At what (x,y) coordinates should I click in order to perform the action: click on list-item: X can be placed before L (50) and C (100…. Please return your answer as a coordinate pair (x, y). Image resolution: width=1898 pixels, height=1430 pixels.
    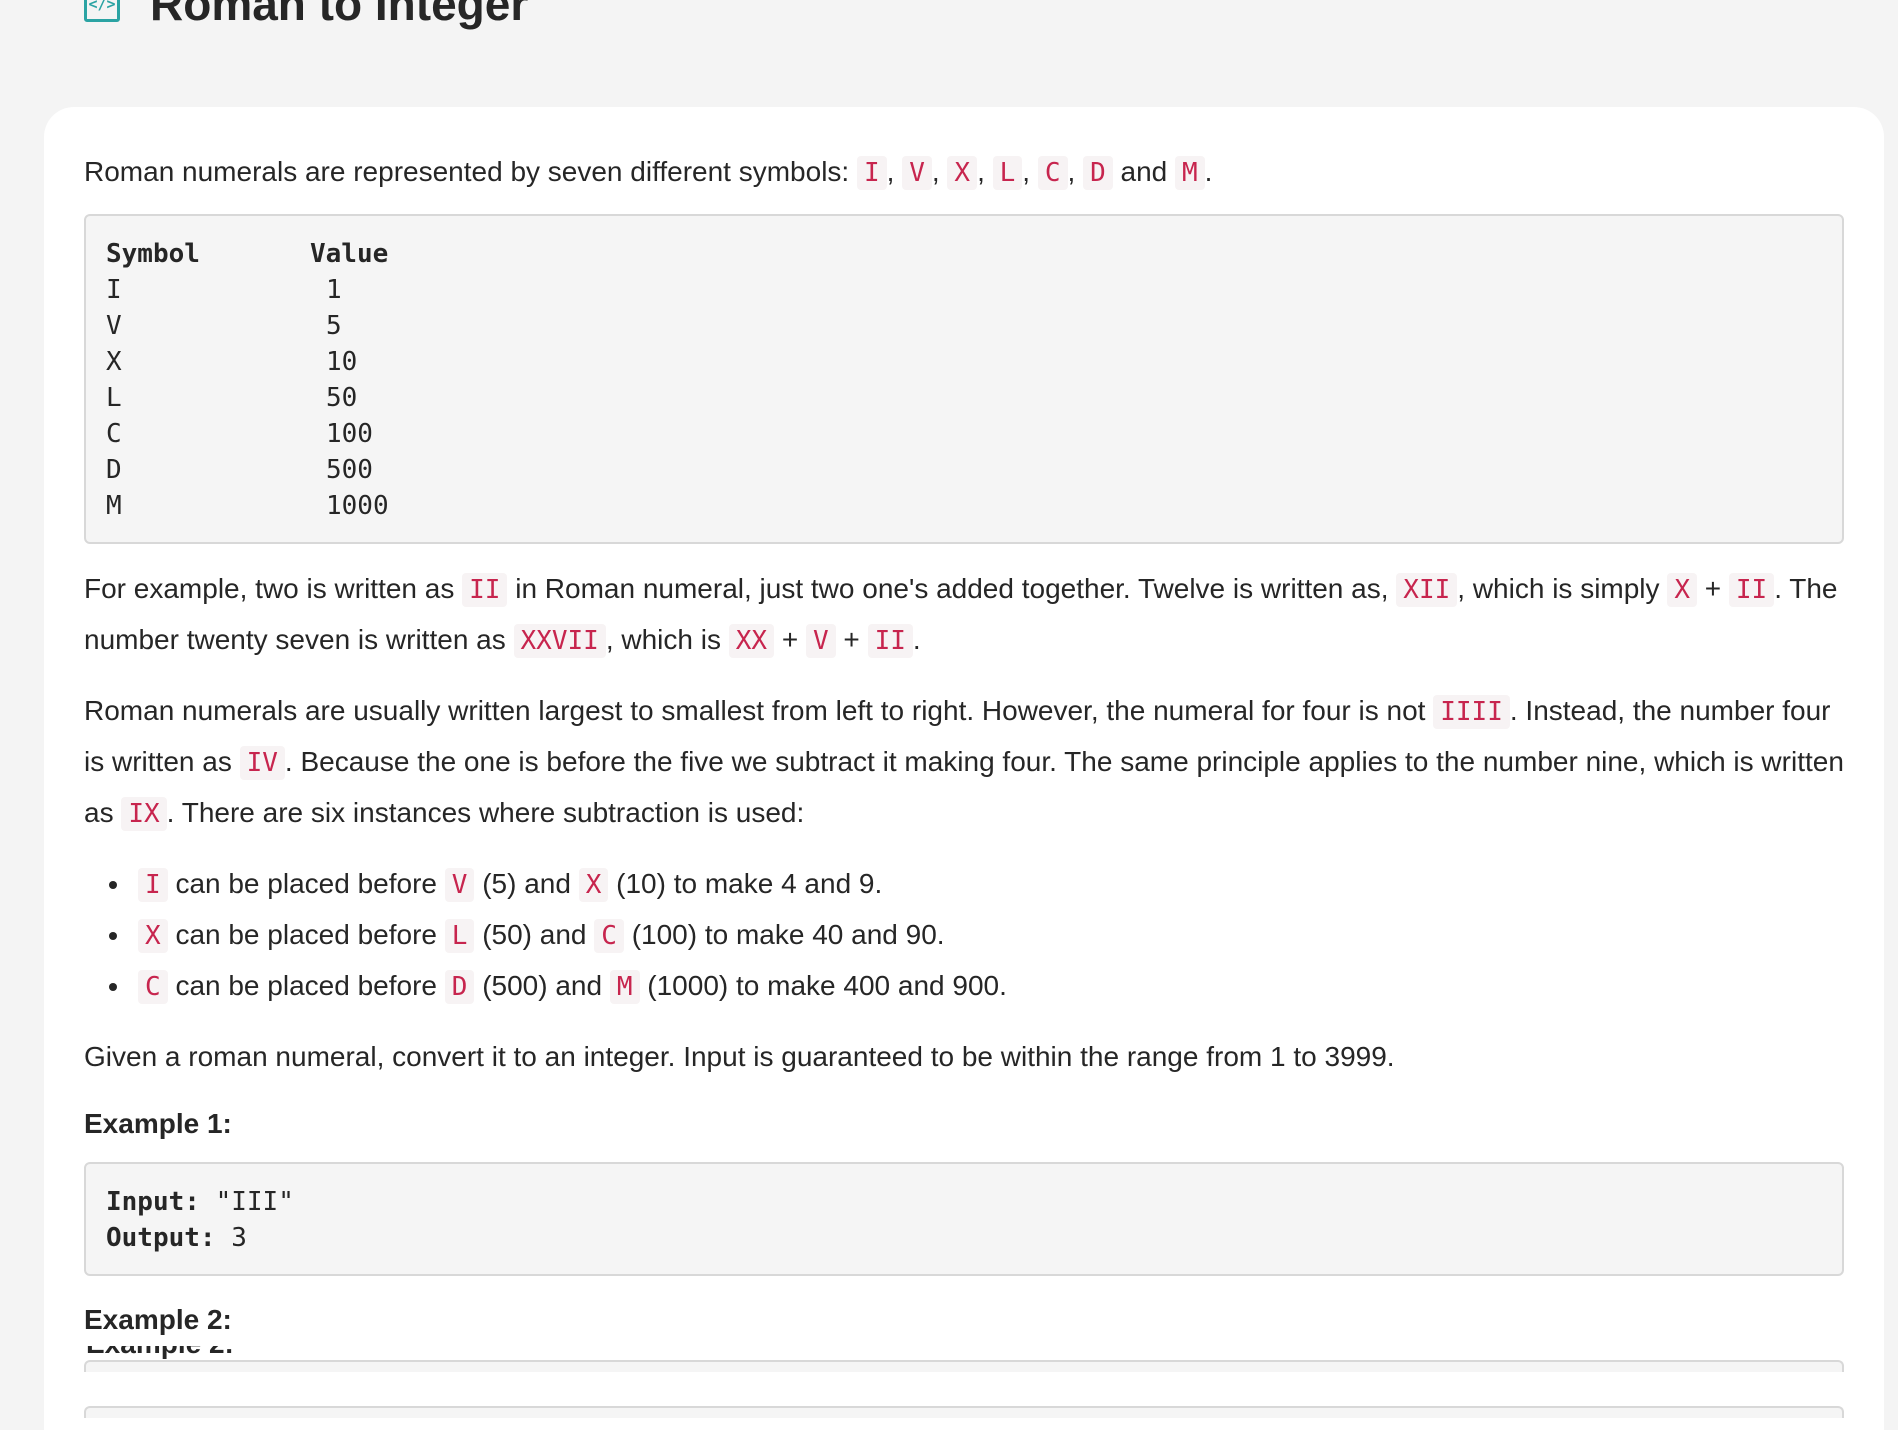
    Looking at the image, I should click on (988, 935).